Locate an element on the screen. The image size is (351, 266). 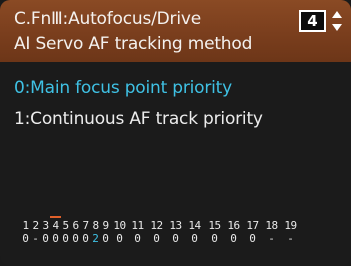
option-main-focus-point-priority: 0:Main focus point priority is located at coordinates (123, 88).